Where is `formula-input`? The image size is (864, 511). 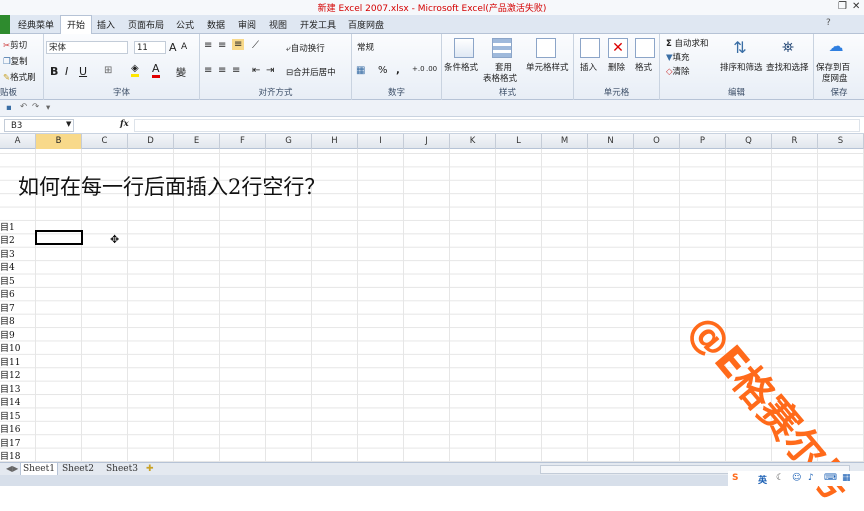
formula-input is located at coordinates (497, 125).